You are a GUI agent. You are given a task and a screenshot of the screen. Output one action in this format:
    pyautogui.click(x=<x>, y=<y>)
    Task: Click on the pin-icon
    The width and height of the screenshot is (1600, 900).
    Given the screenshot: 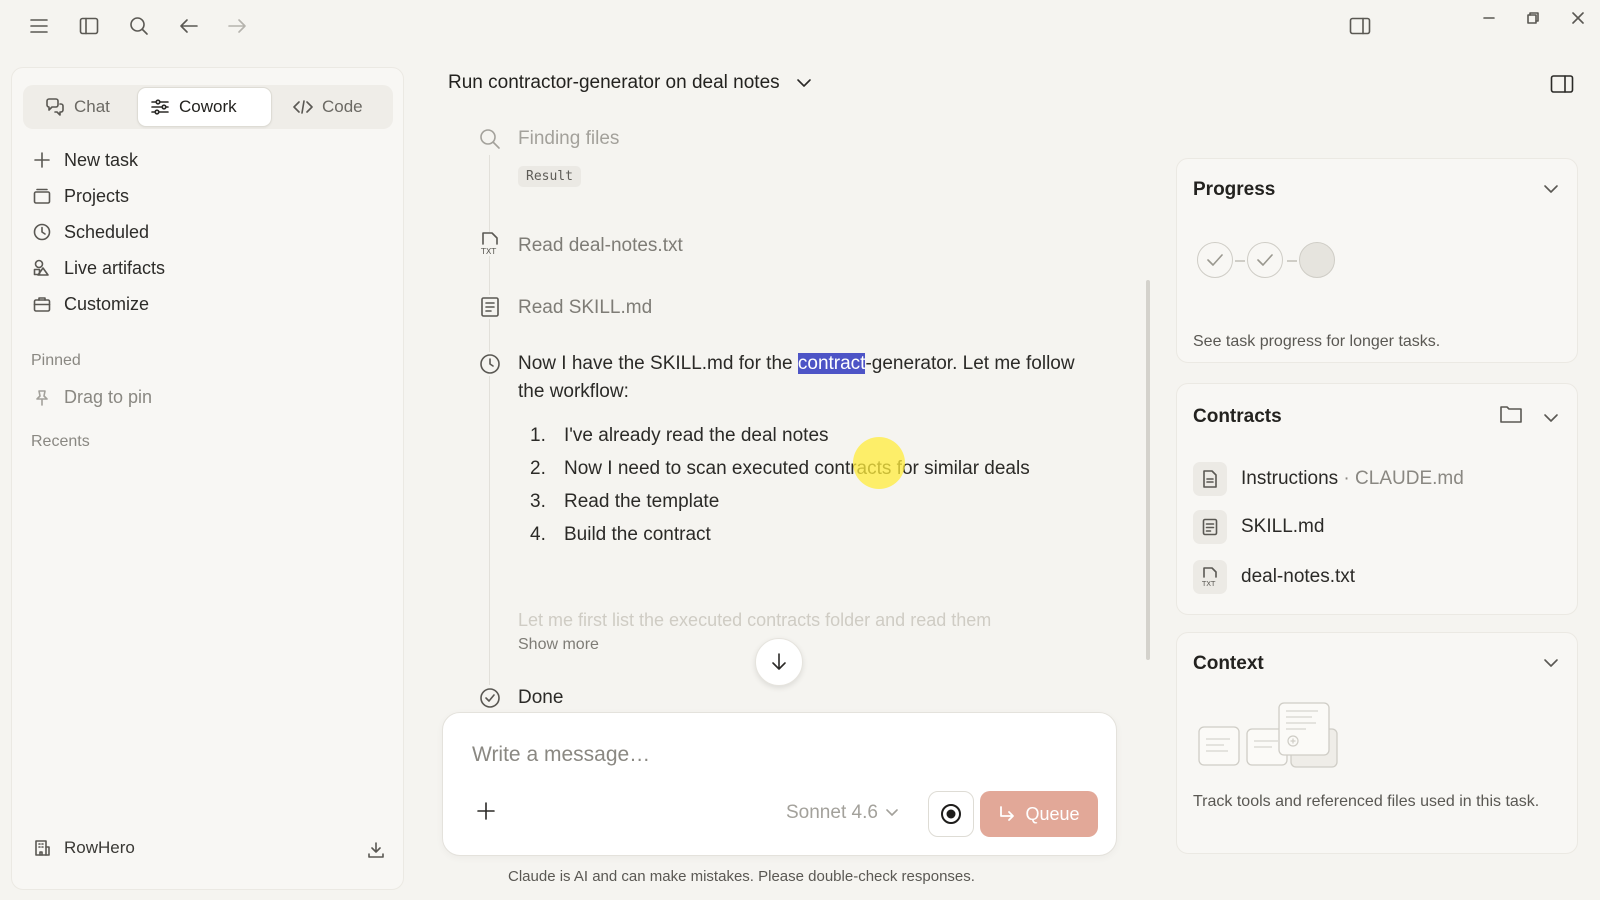 What is the action you would take?
    pyautogui.click(x=42, y=398)
    